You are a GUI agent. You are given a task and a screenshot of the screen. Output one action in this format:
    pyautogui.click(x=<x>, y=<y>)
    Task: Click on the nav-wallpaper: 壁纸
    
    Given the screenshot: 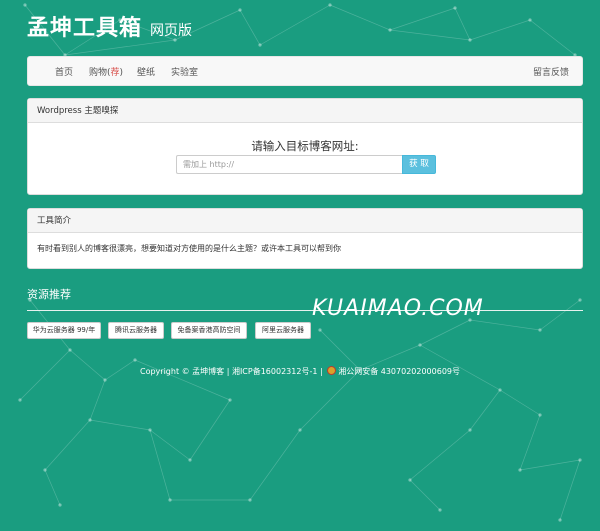 What is the action you would take?
    pyautogui.click(x=146, y=71)
    